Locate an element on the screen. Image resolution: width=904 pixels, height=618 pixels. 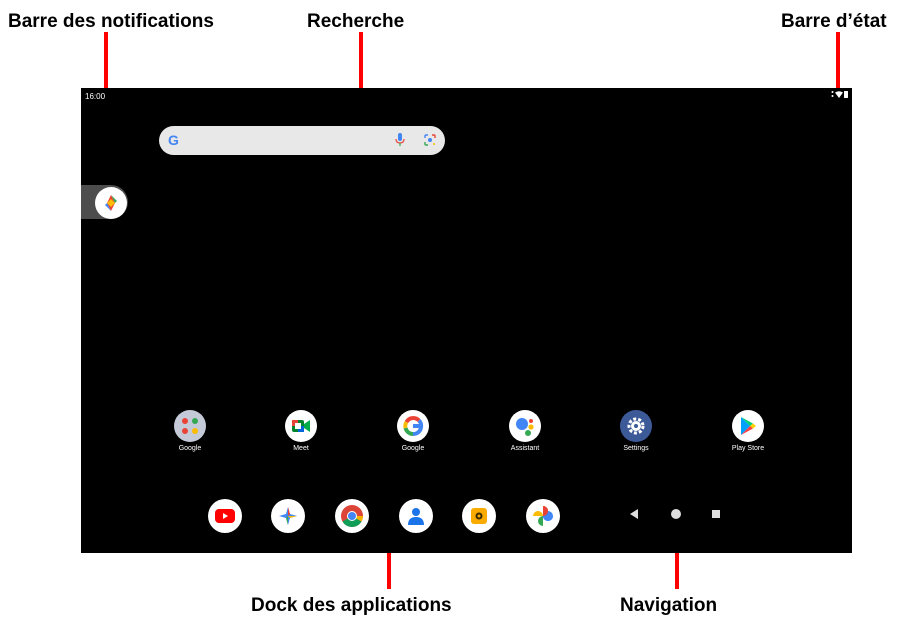
app-label: Settings is located at coordinates (636, 448).